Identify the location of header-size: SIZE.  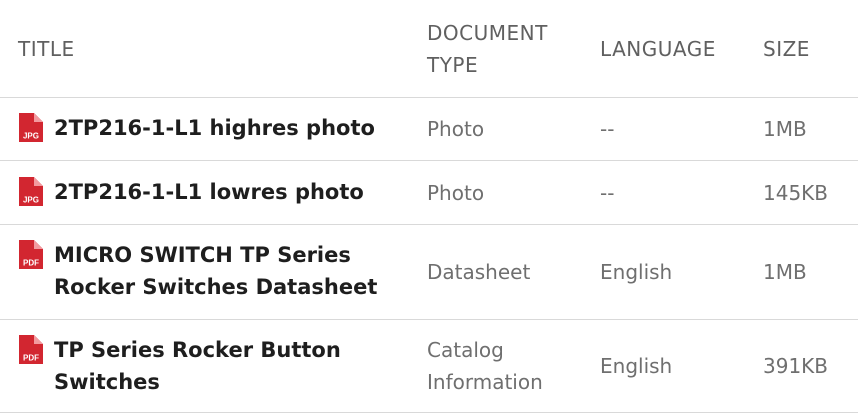
(786, 49).